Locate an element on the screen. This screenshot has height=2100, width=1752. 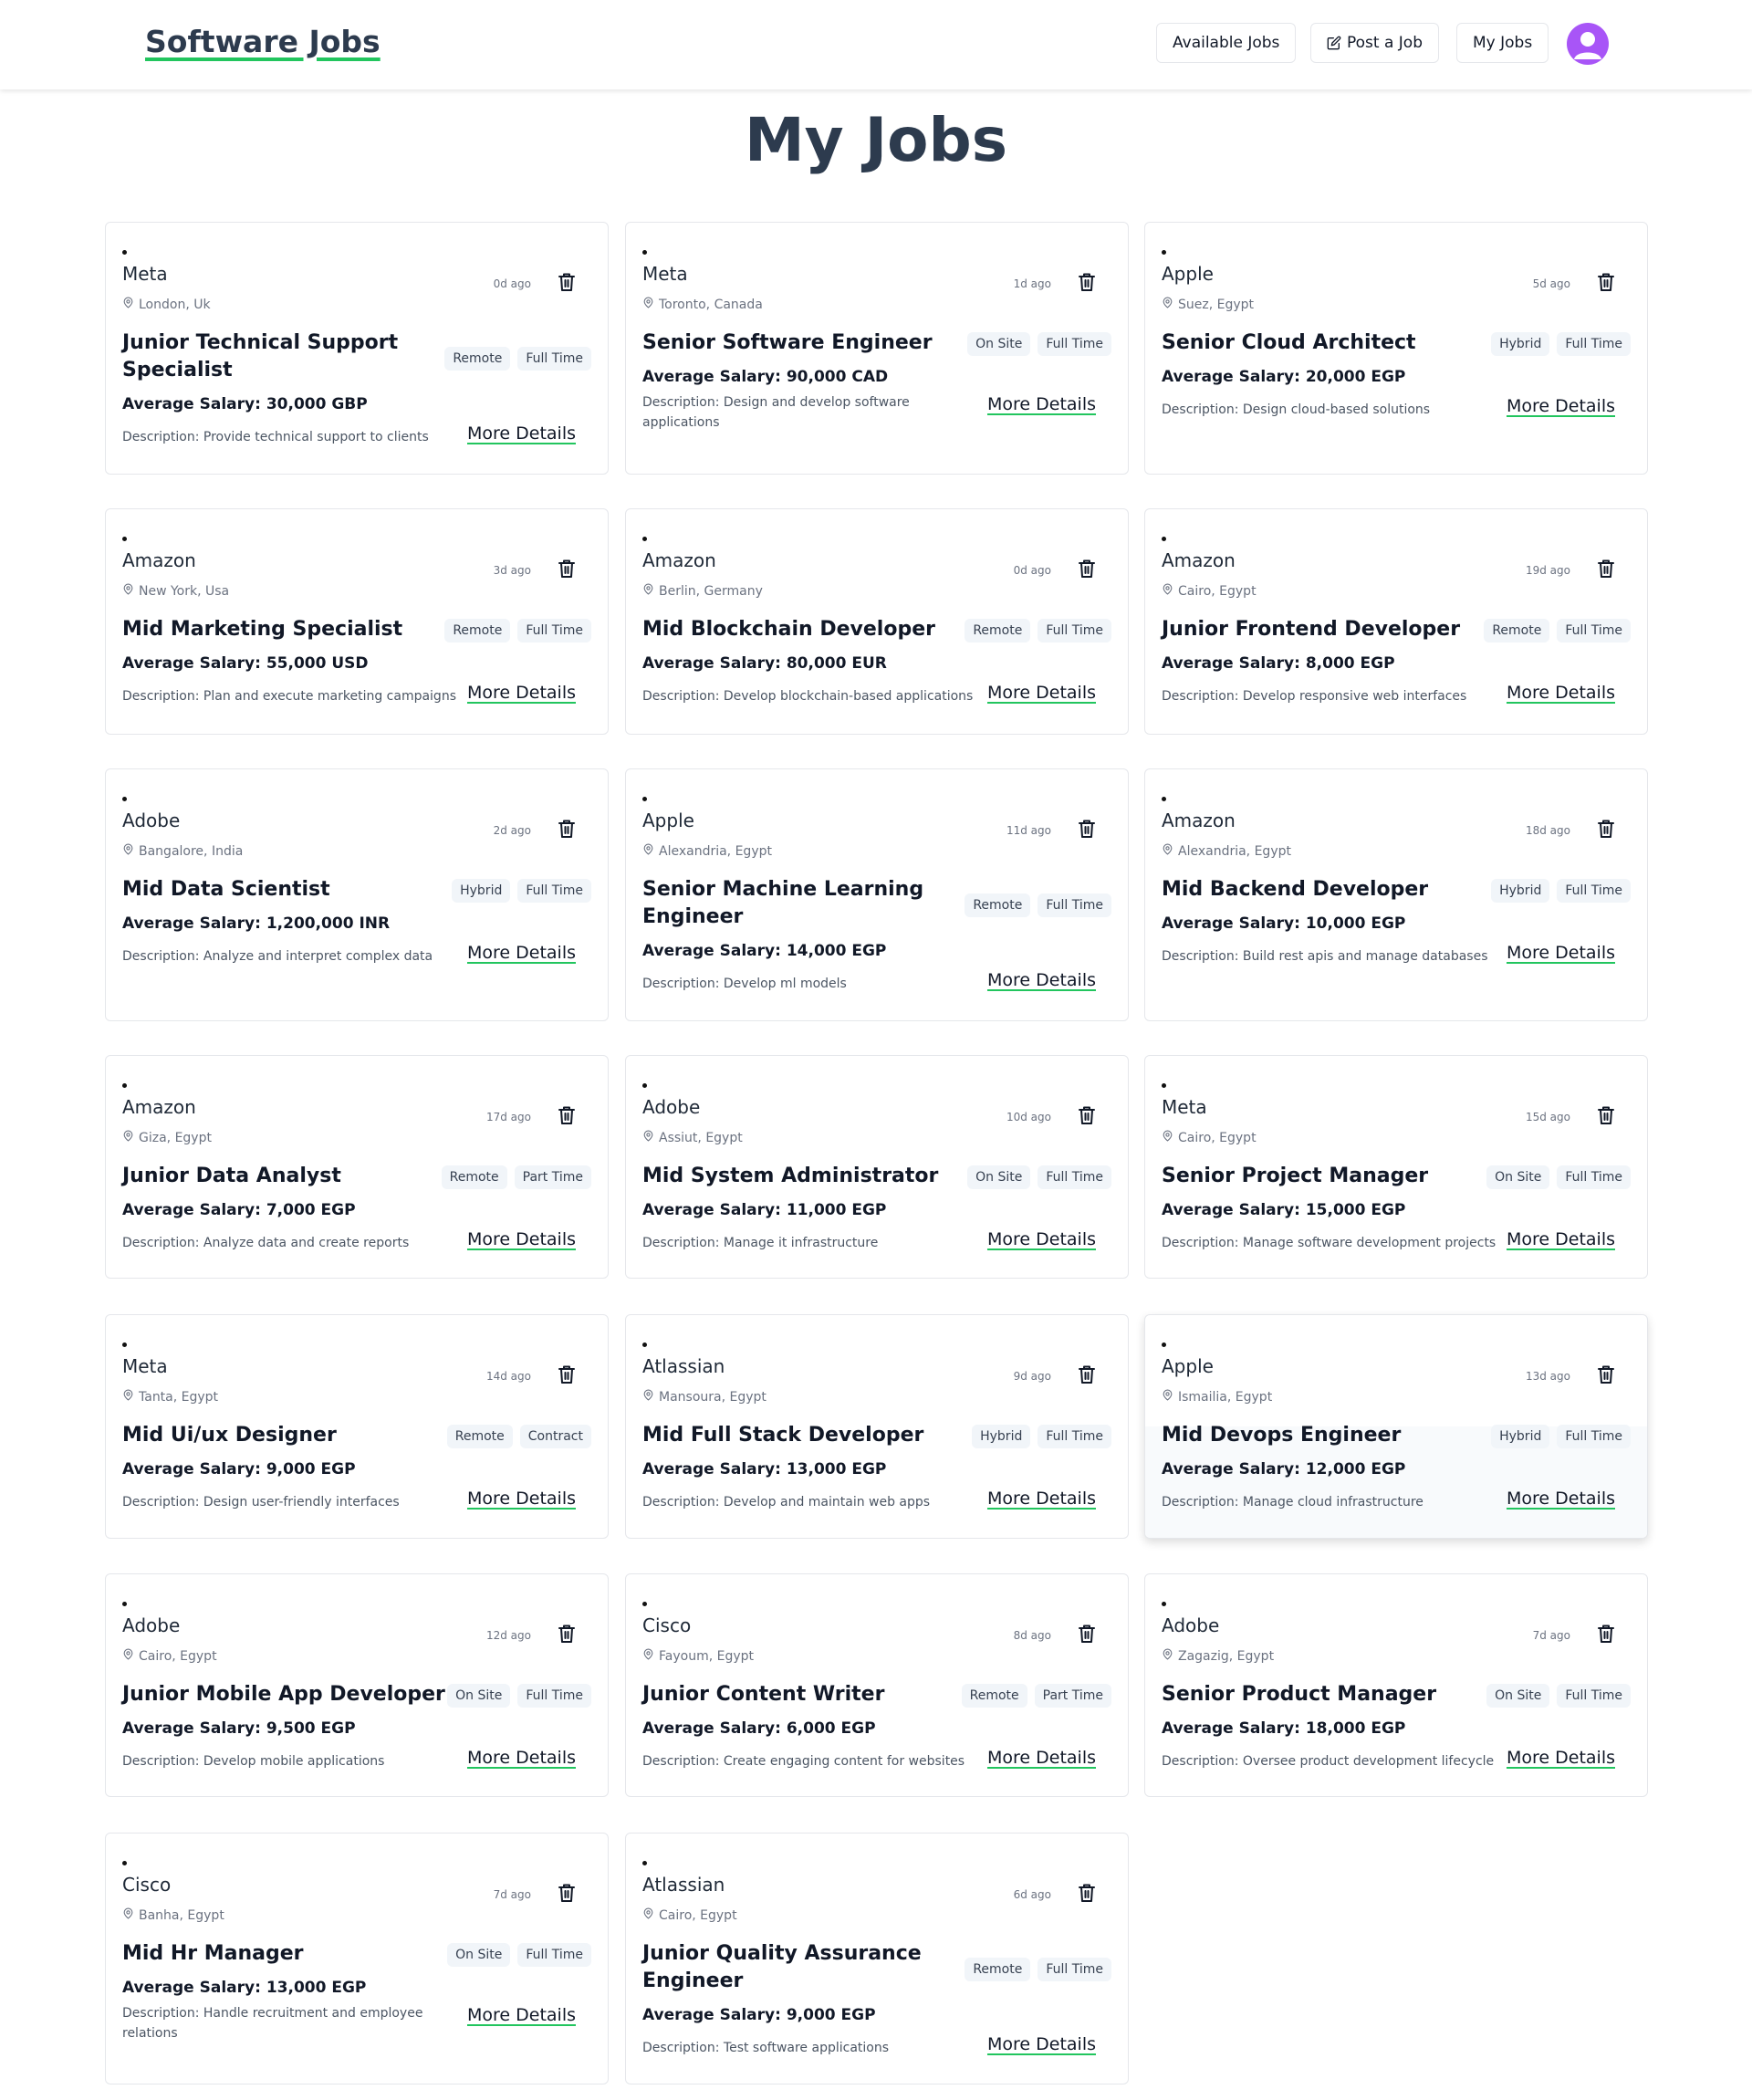
average-salary: Average Salary: 13,000 EGP is located at coordinates (244, 1988).